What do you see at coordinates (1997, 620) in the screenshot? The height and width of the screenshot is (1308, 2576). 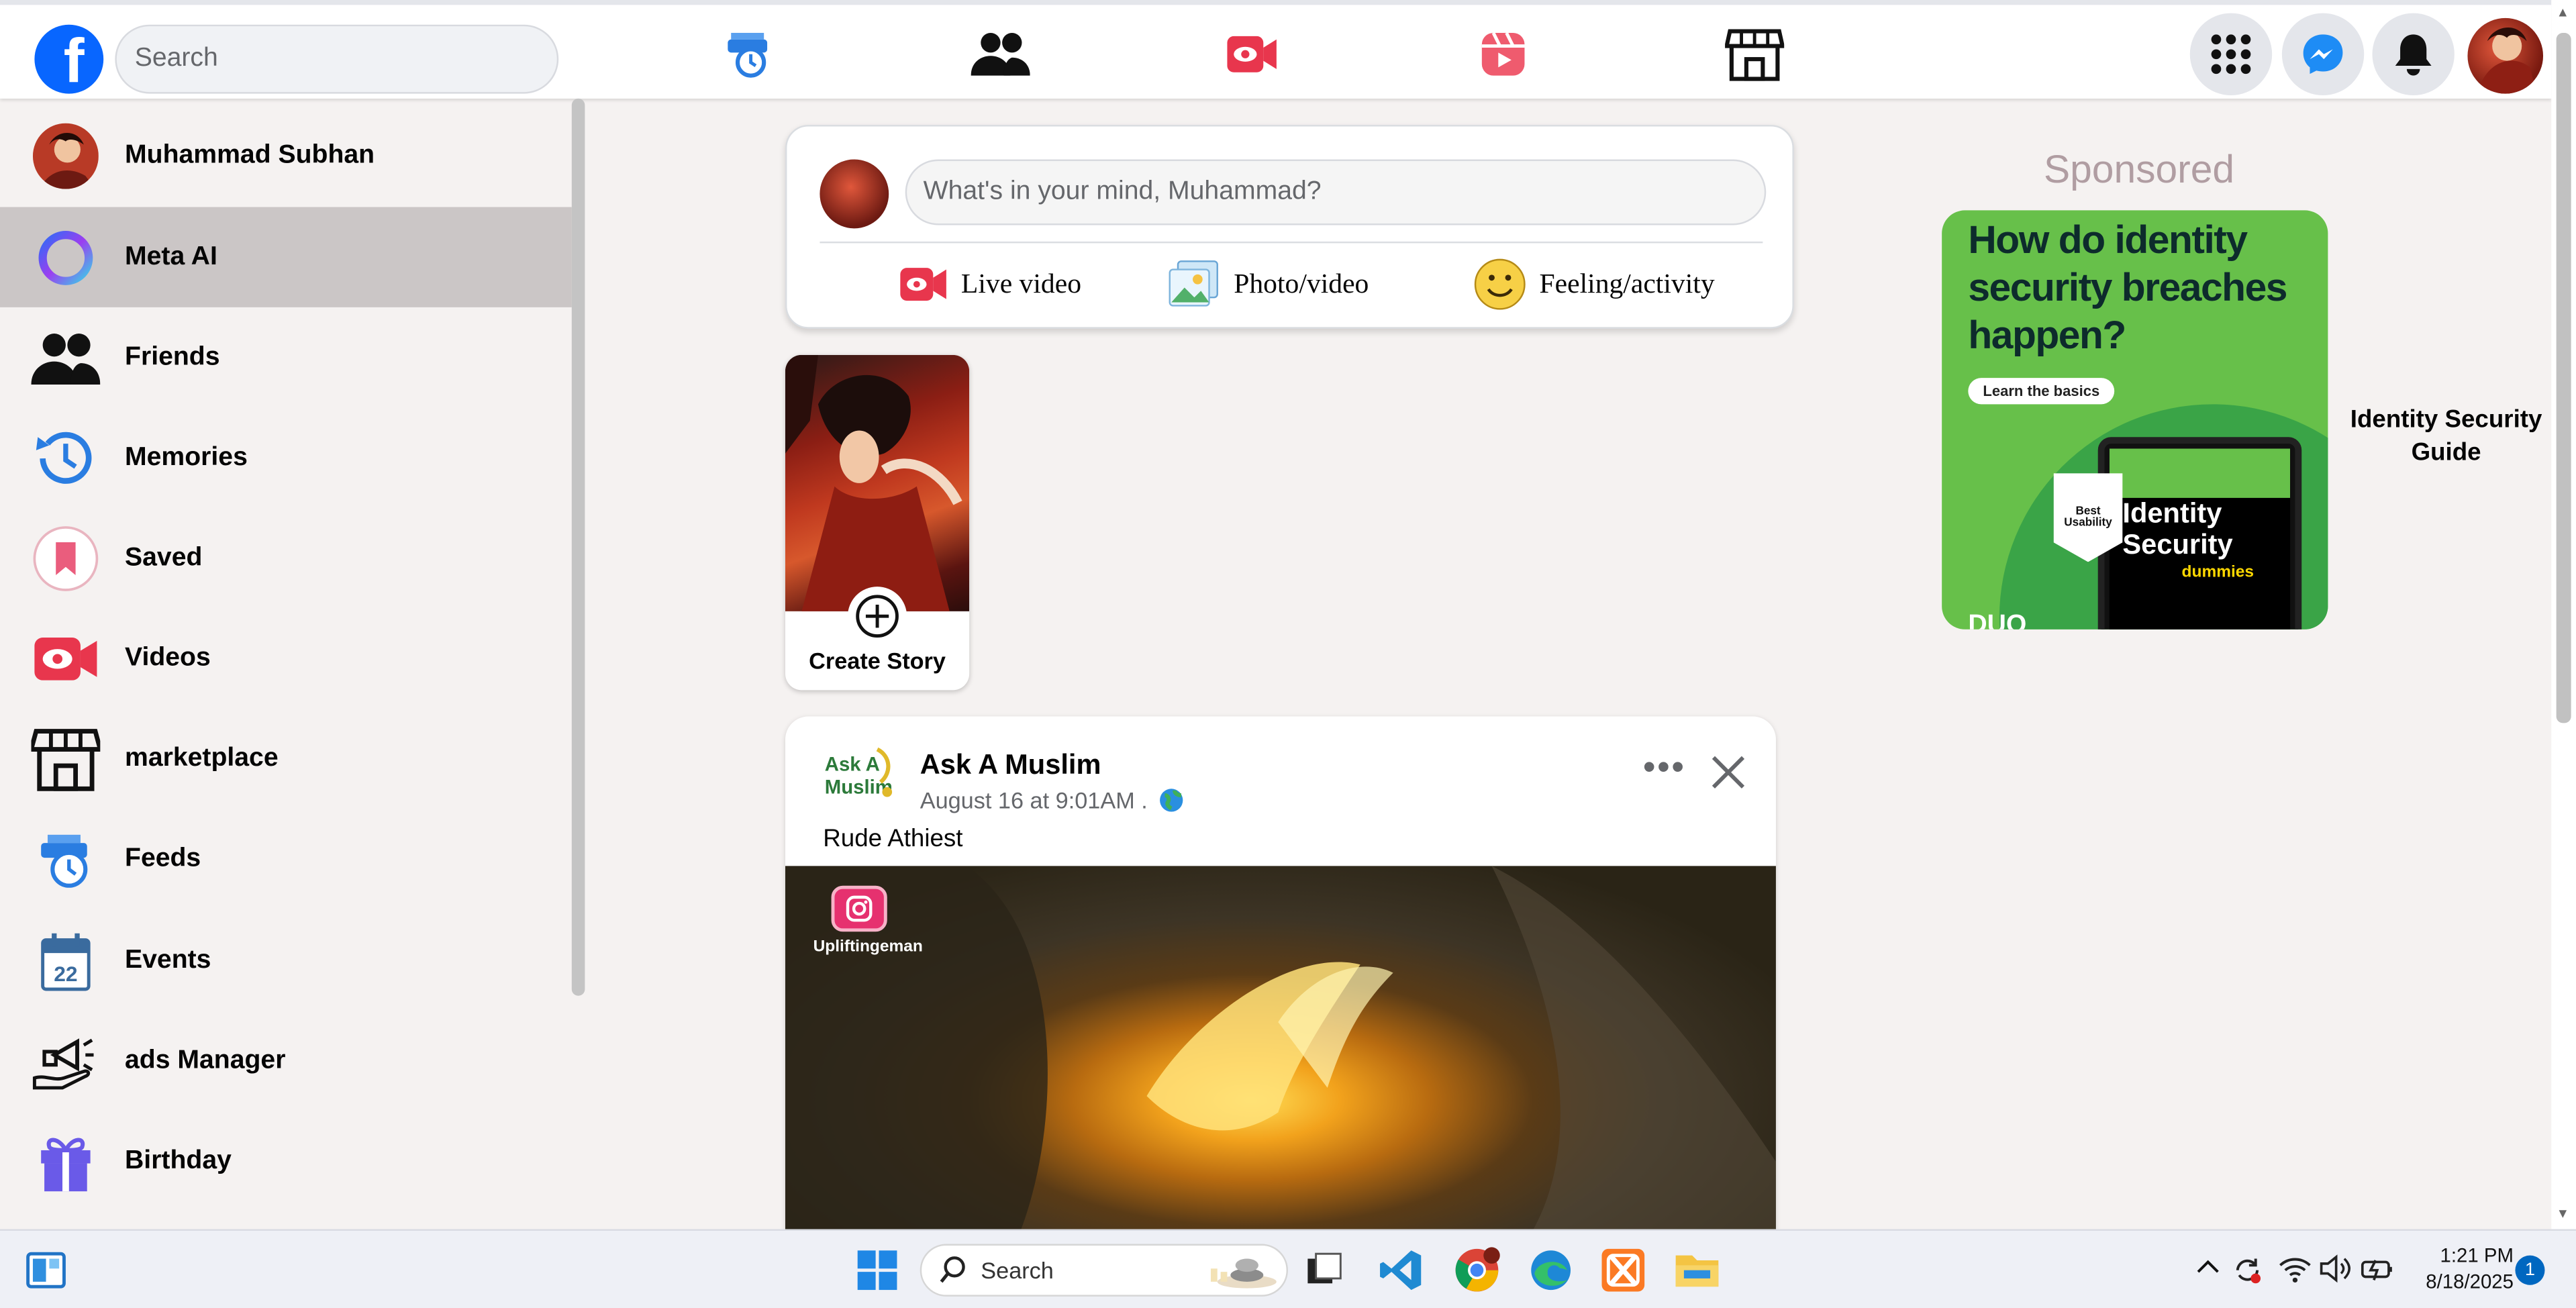 I see `ad-brand: DUO` at bounding box center [1997, 620].